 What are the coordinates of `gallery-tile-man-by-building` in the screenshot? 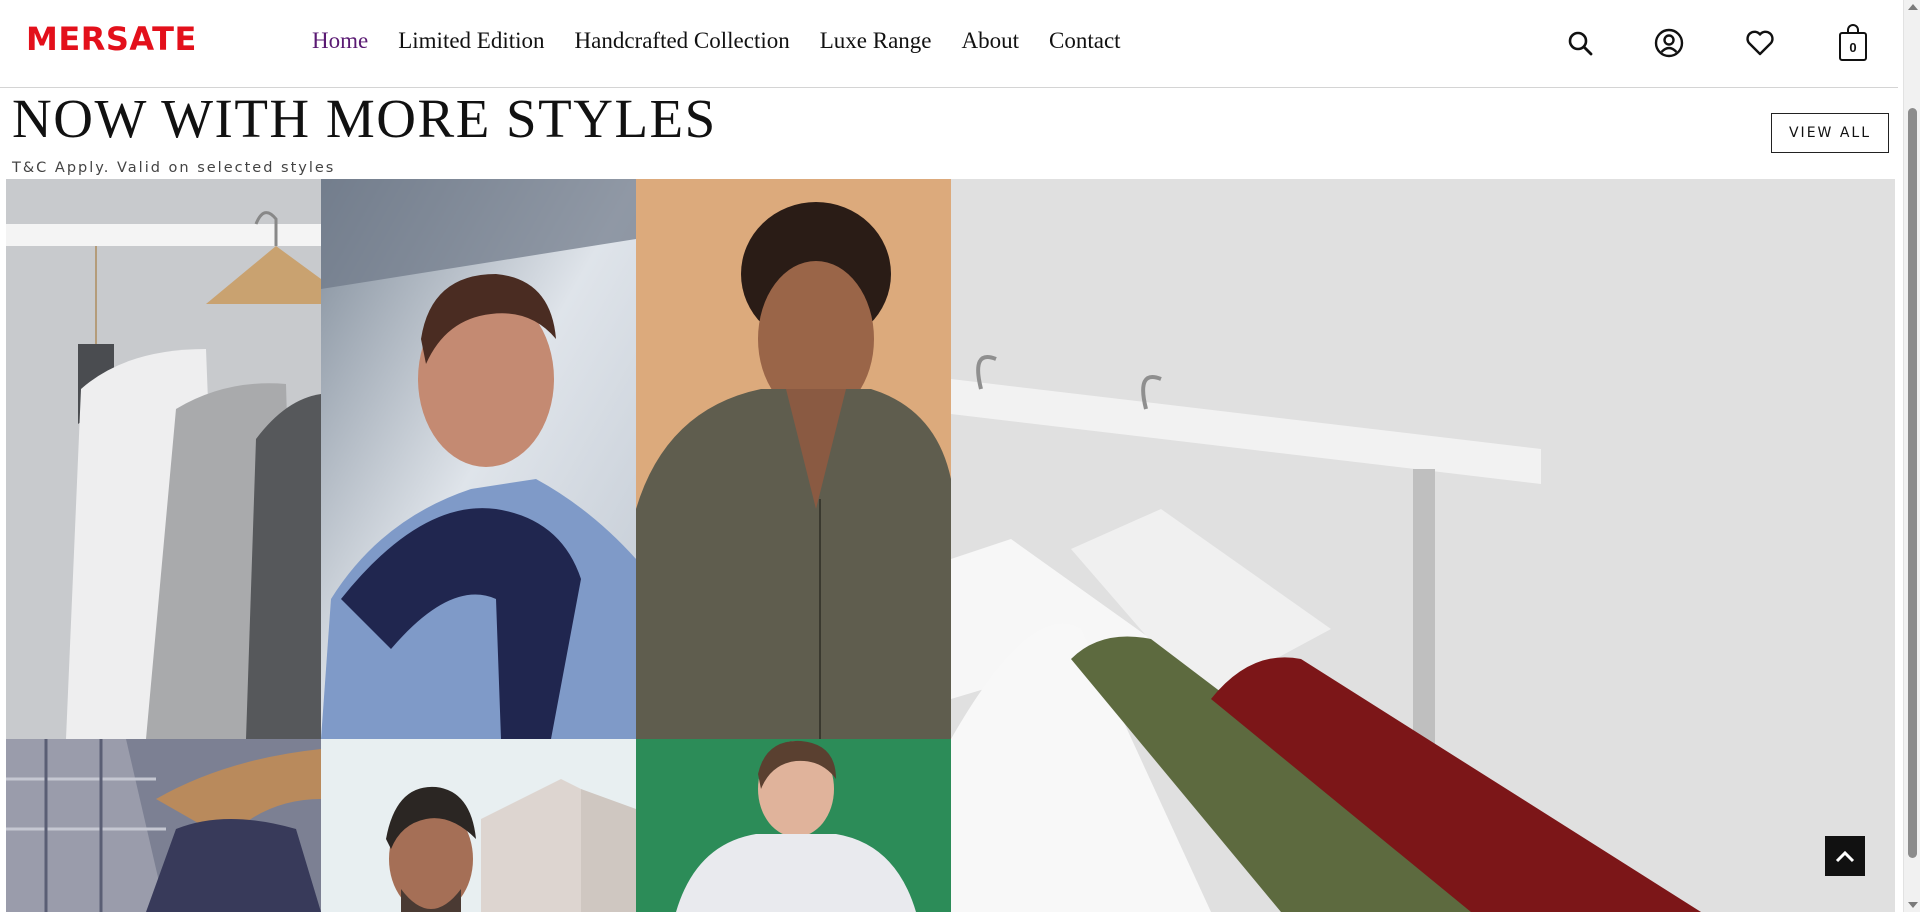 It's located at (478, 825).